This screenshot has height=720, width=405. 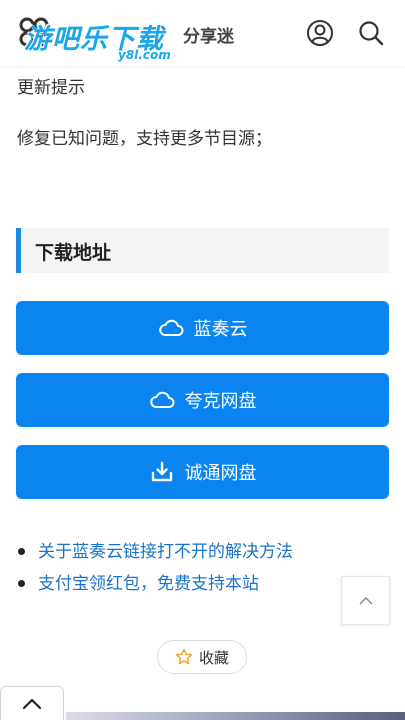 What do you see at coordinates (183, 584) in the screenshot?
I see `link-alipay-redpacket: 支付宝领红包，免费支持本站` at bounding box center [183, 584].